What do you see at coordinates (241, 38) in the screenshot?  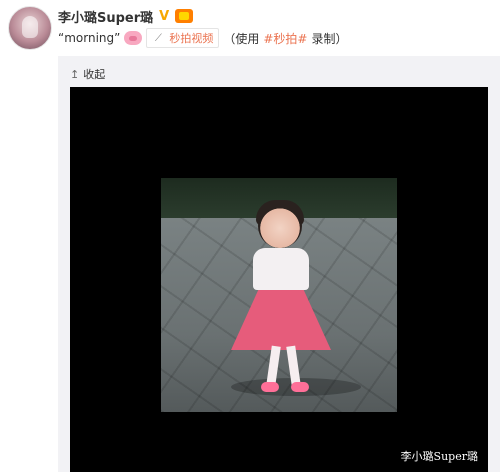 I see `note-prefix: （使用` at bounding box center [241, 38].